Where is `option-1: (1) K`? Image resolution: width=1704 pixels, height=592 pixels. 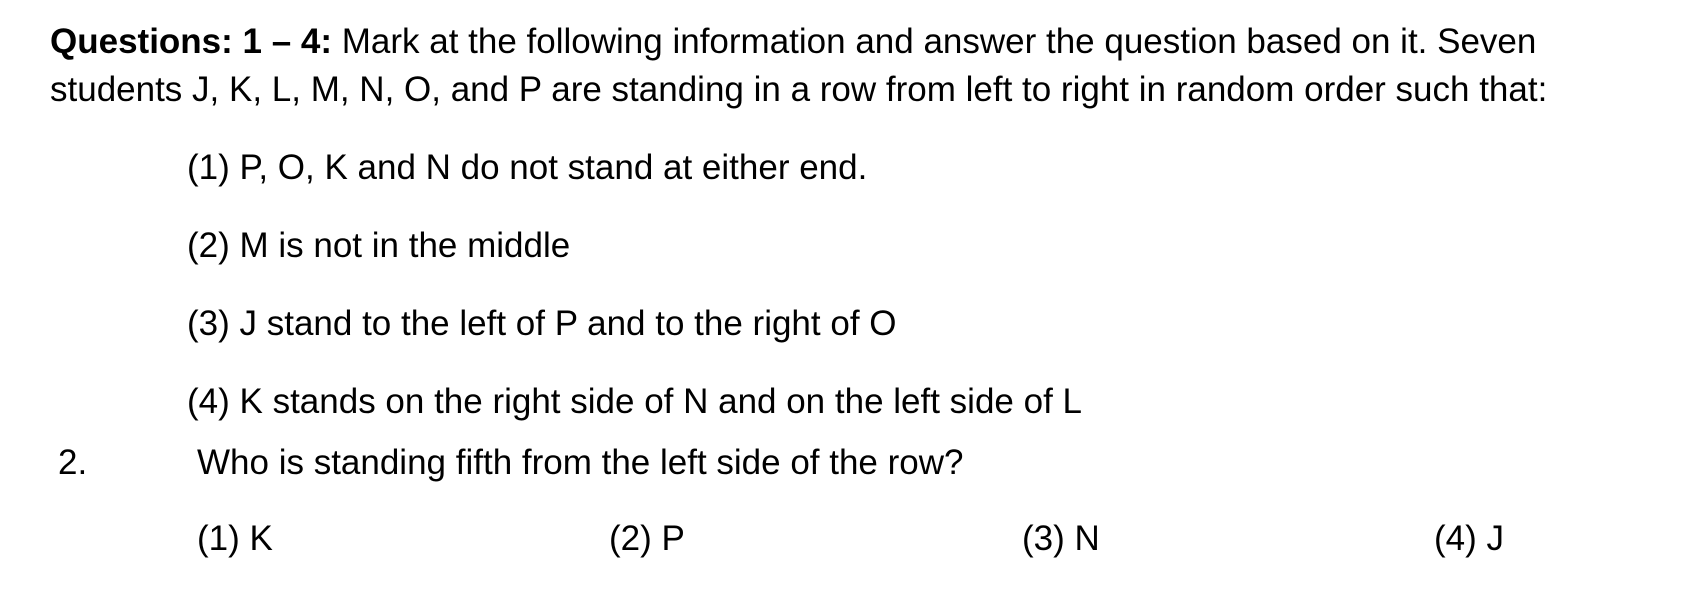
option-1: (1) K is located at coordinates (235, 539).